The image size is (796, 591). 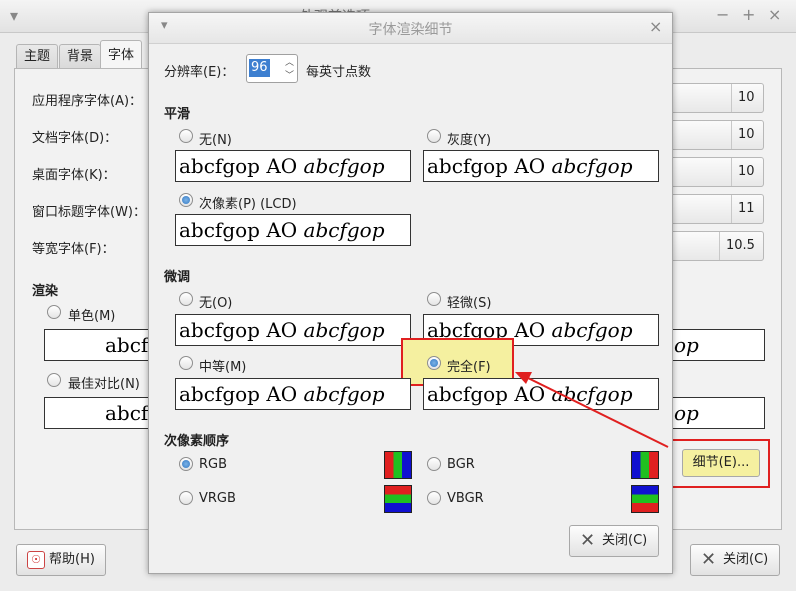 I want to click on annotation-arrow, so click(x=592, y=410).